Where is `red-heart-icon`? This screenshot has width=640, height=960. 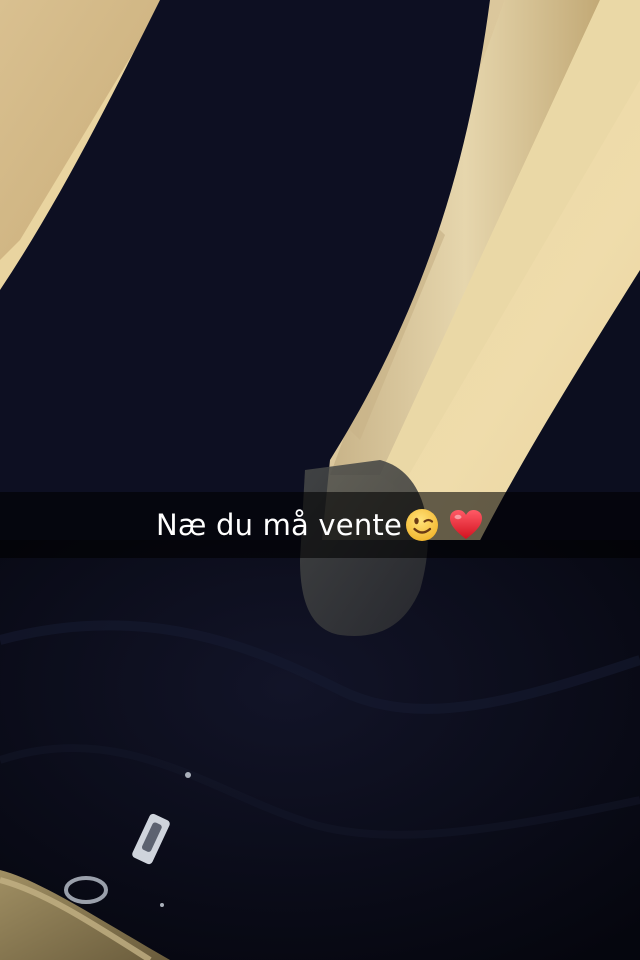 red-heart-icon is located at coordinates (466, 524).